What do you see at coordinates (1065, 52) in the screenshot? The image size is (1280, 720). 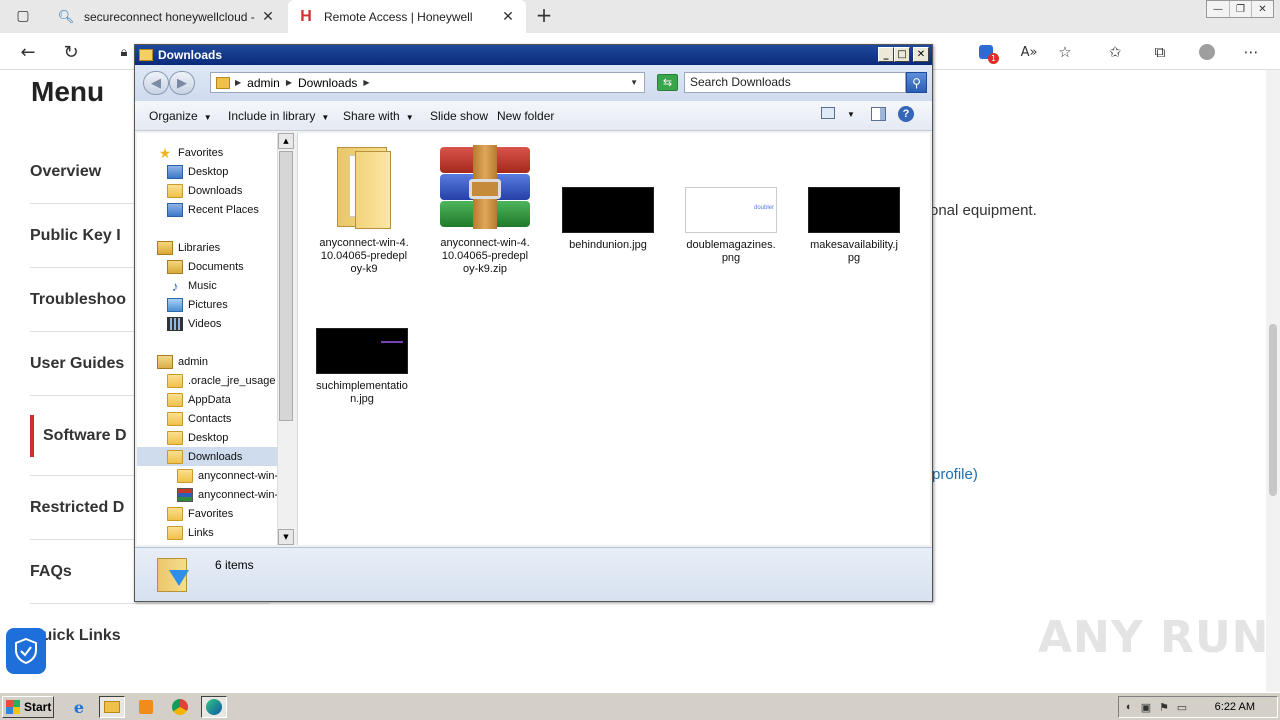 I see `add-favorite-icon: ☆` at bounding box center [1065, 52].